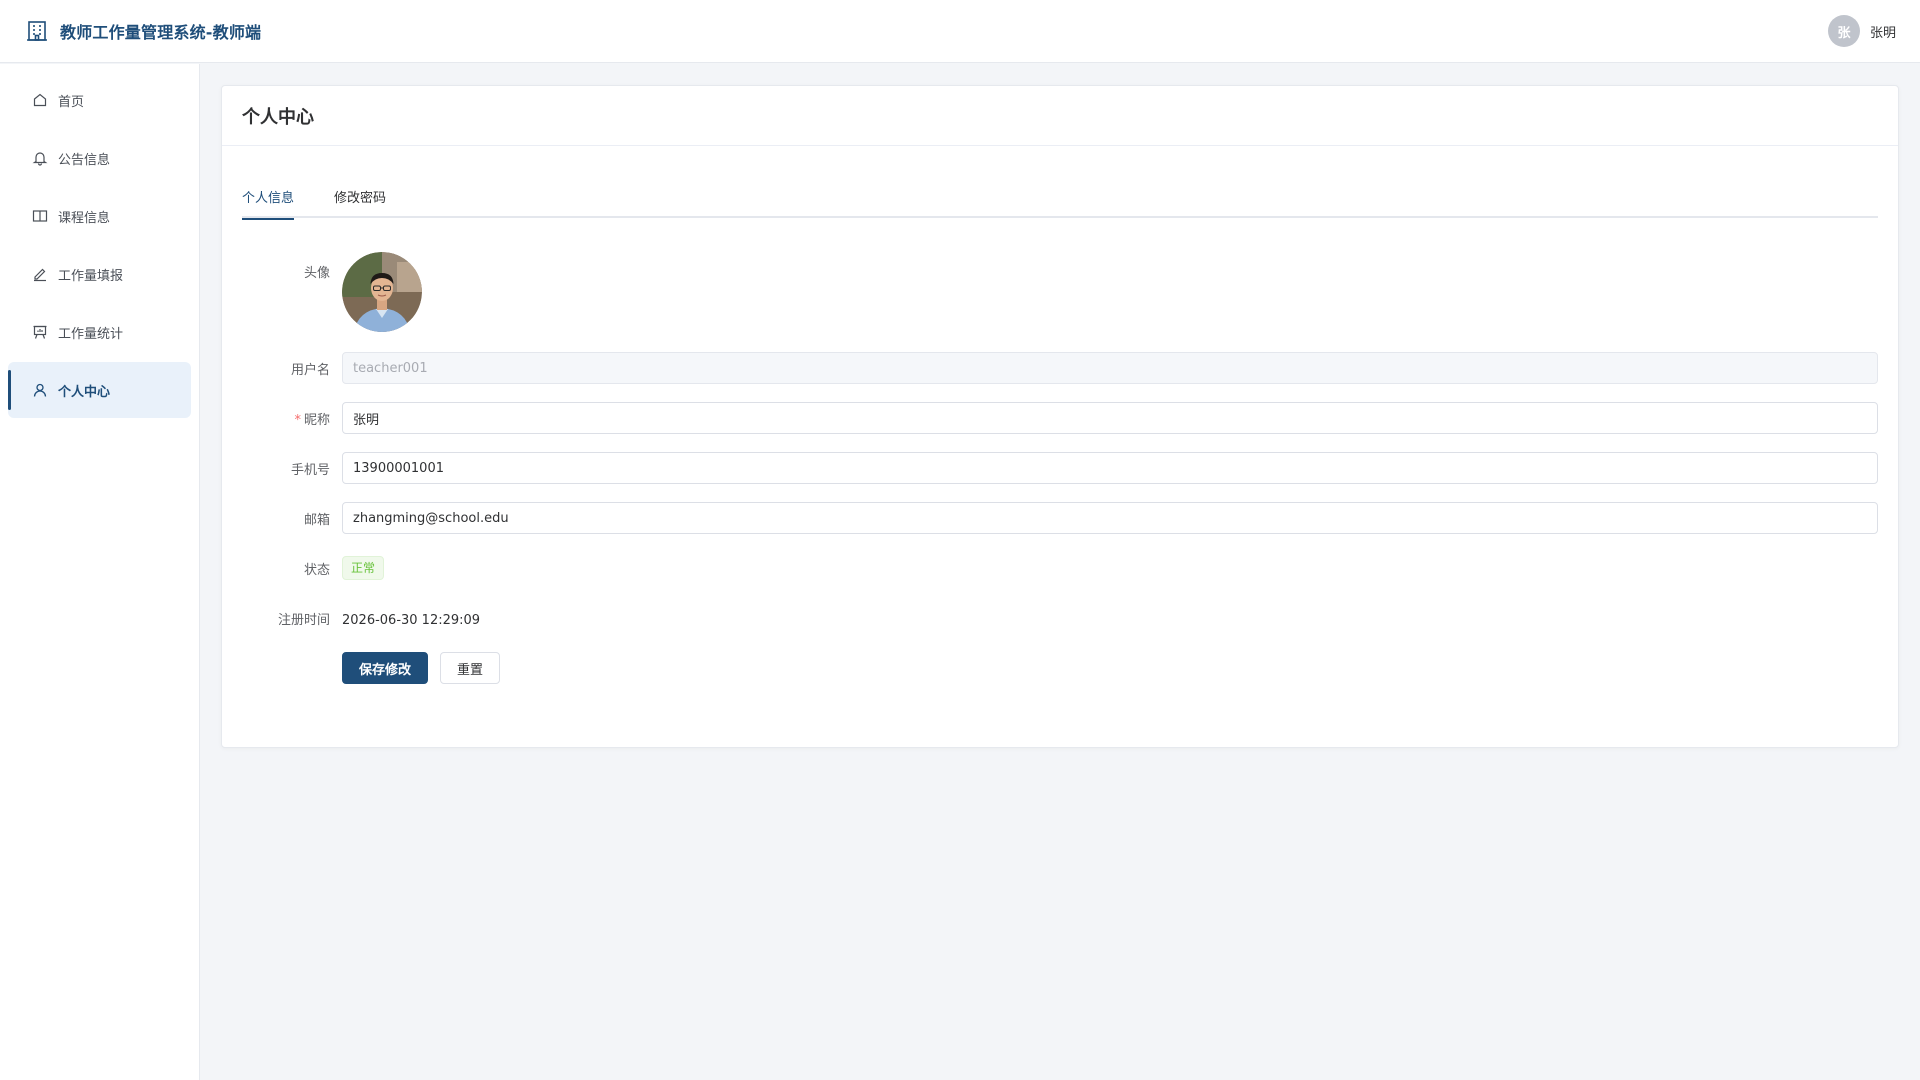 This screenshot has width=1920, height=1080. What do you see at coordinates (40, 158) in the screenshot?
I see `bell-icon` at bounding box center [40, 158].